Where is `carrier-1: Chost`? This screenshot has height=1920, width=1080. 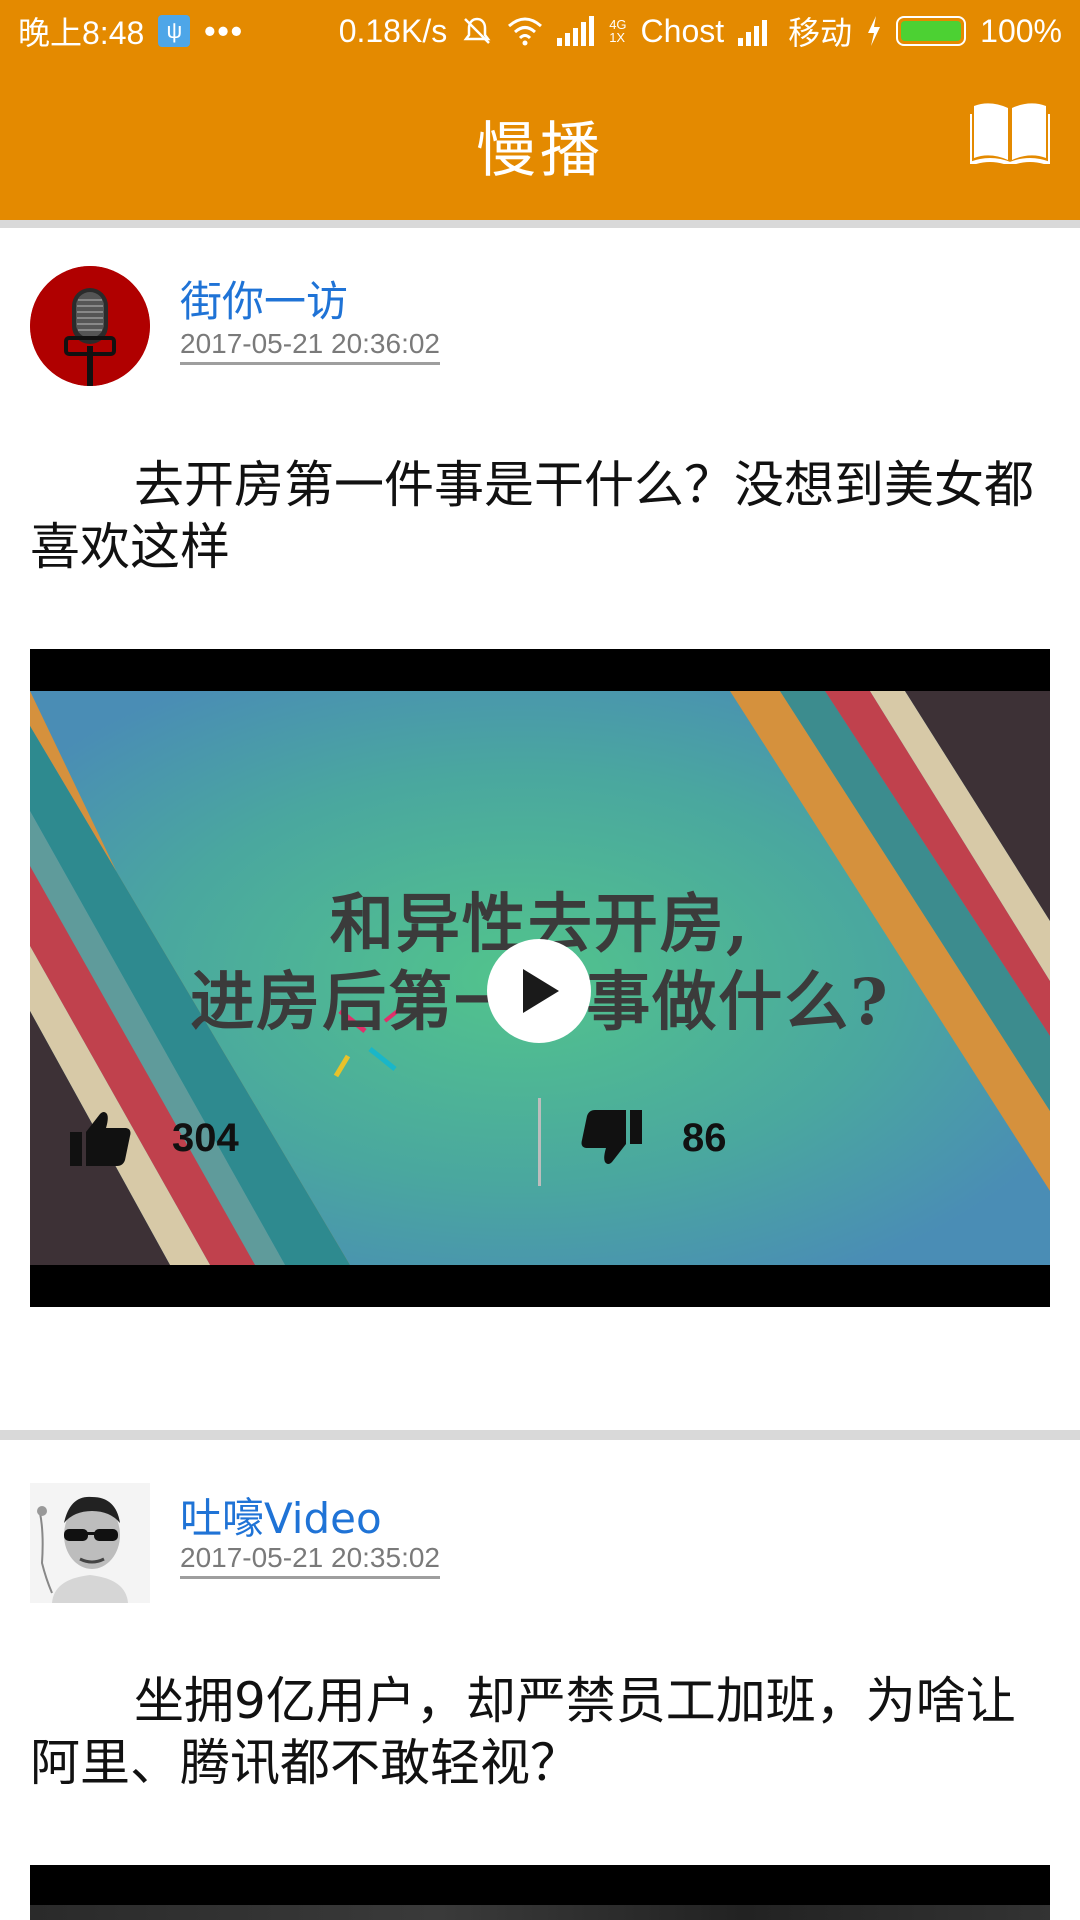
carrier-1: Chost is located at coordinates (682, 30).